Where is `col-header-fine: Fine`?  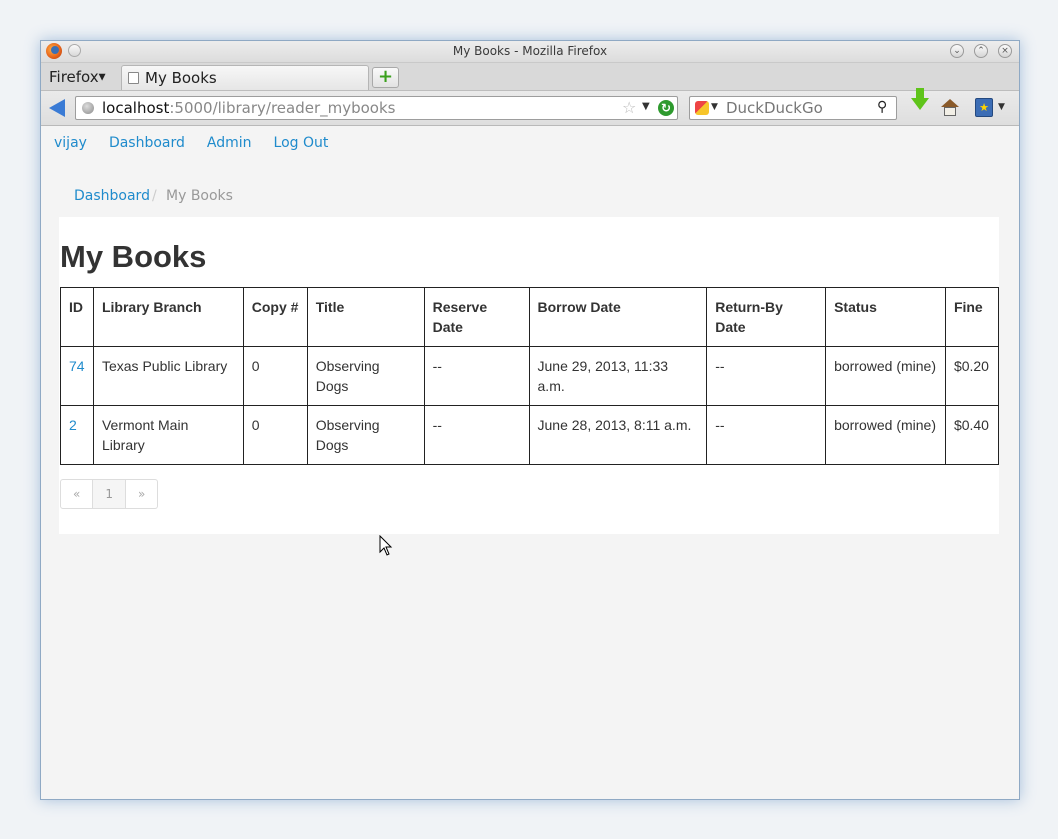
col-header-fine: Fine is located at coordinates (972, 317).